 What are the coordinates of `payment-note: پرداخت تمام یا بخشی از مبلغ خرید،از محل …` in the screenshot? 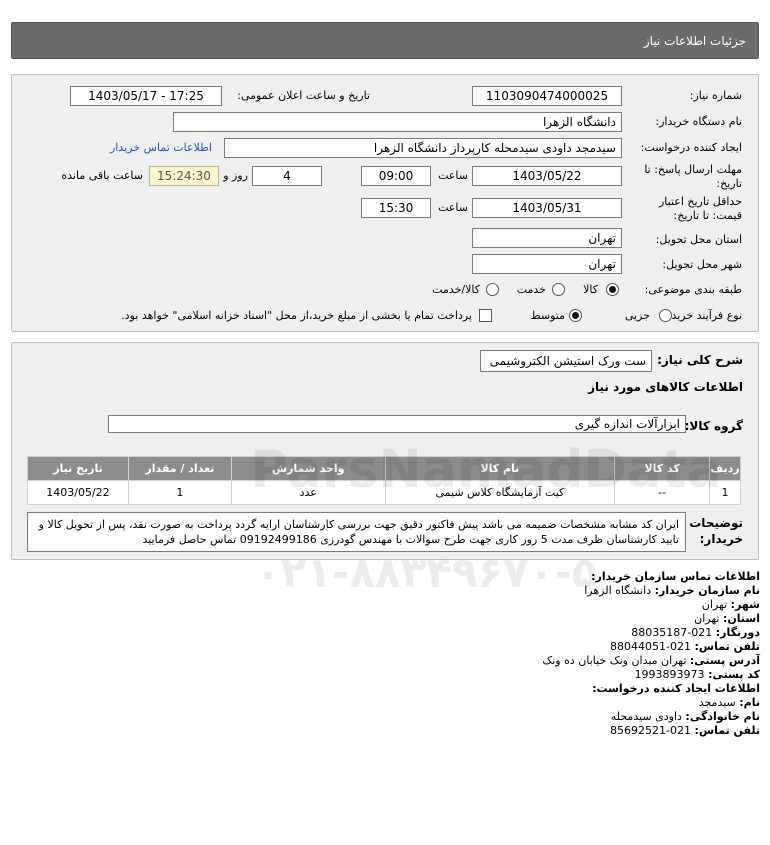 It's located at (296, 315).